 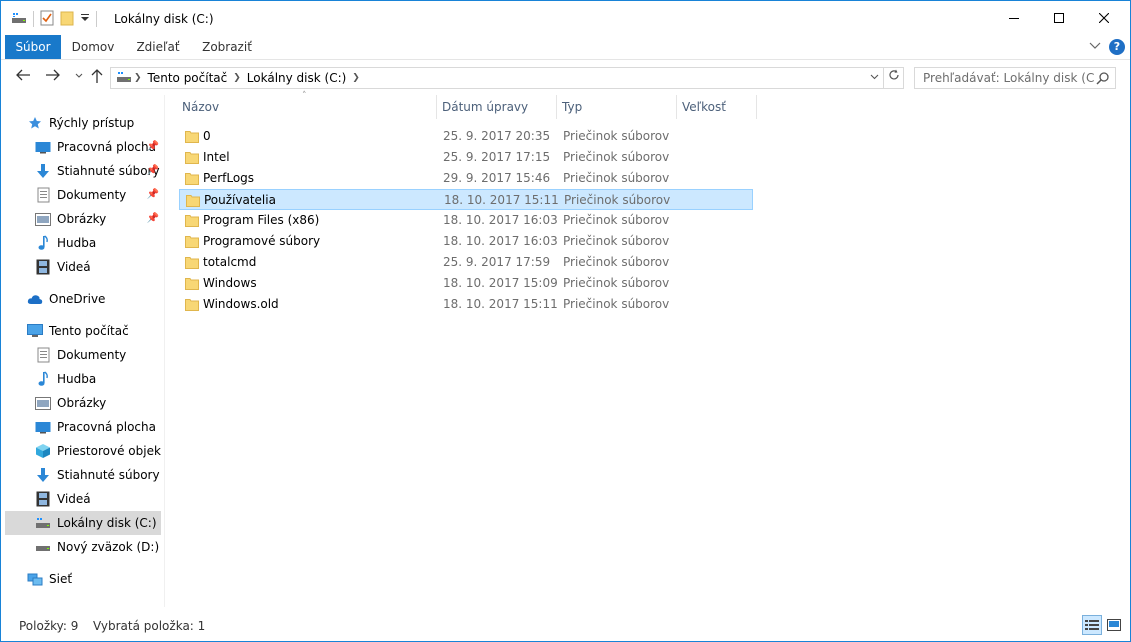 What do you see at coordinates (35, 299) in the screenshot?
I see `cloud-icon` at bounding box center [35, 299].